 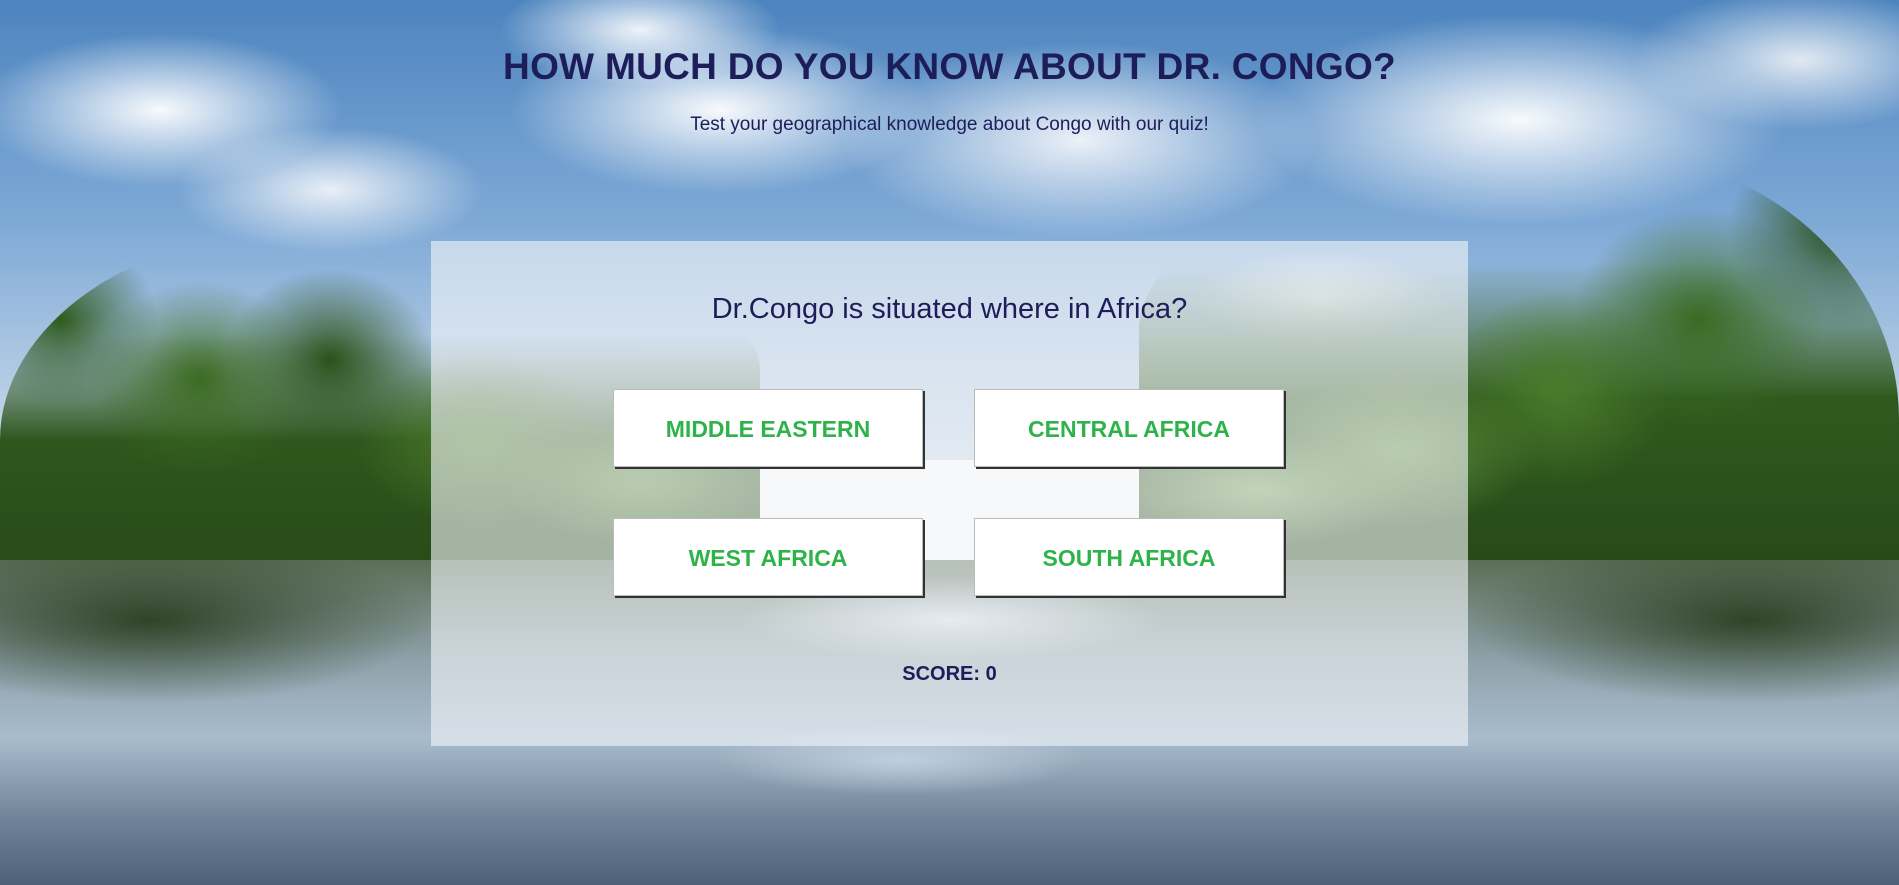 I want to click on answer-button-central-africa: CENTRAL AFRICA, so click(x=1129, y=428).